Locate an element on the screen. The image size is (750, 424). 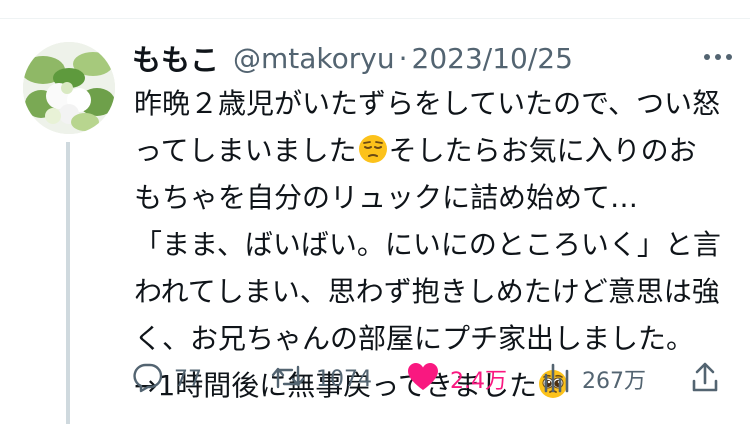
tweet-line: 「まま、ばいばい。にいにのところいく」と言 is located at coordinates (427, 244).